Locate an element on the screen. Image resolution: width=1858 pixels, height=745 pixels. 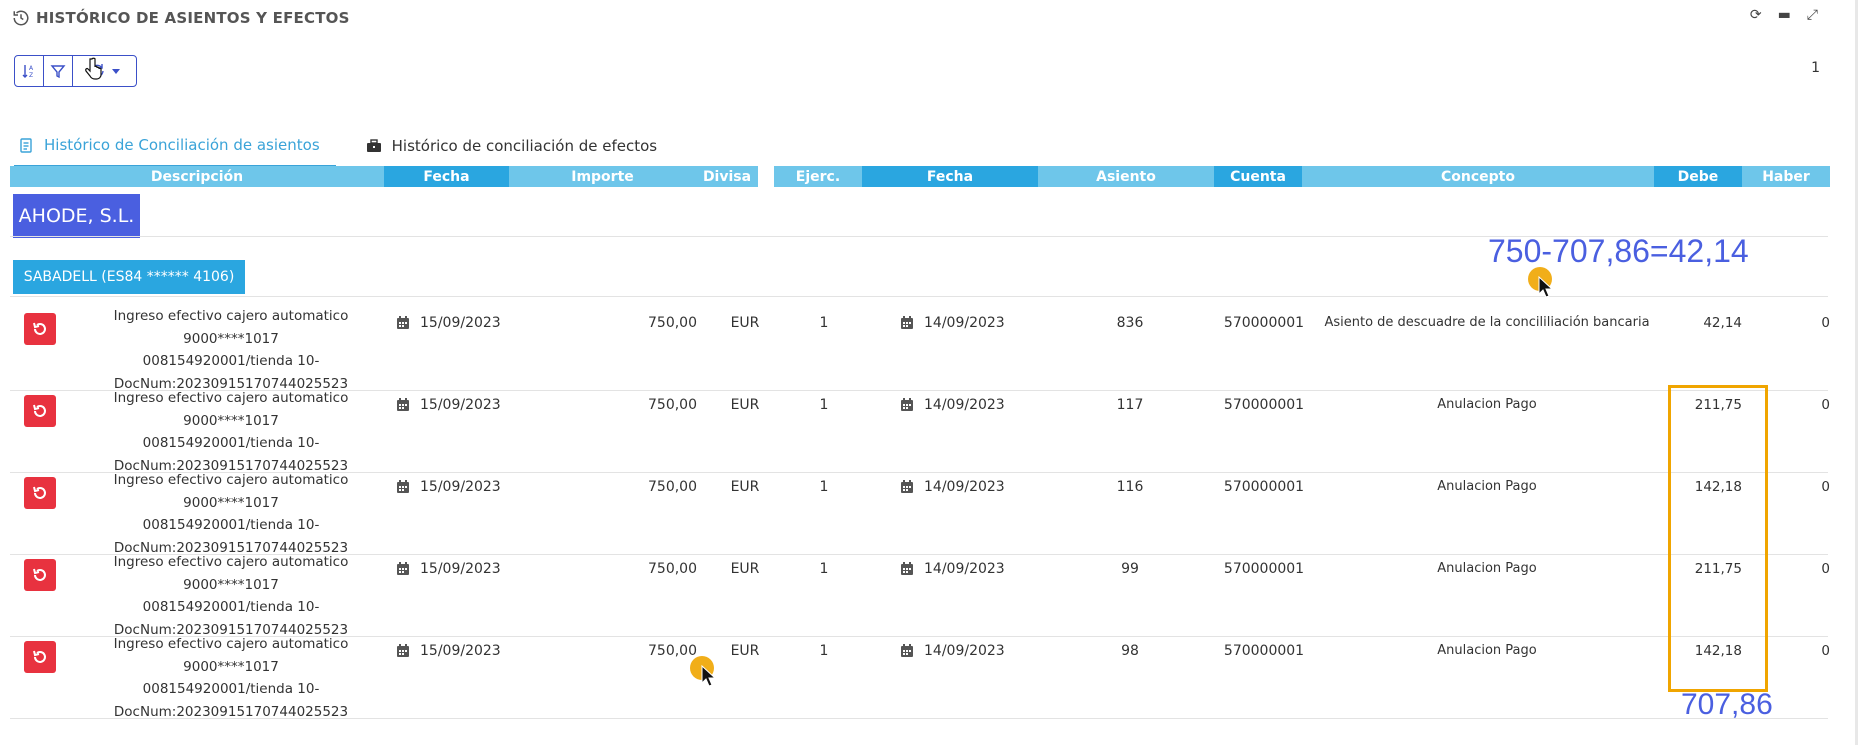
refresh-icon: ⟳ is located at coordinates (1756, 15).